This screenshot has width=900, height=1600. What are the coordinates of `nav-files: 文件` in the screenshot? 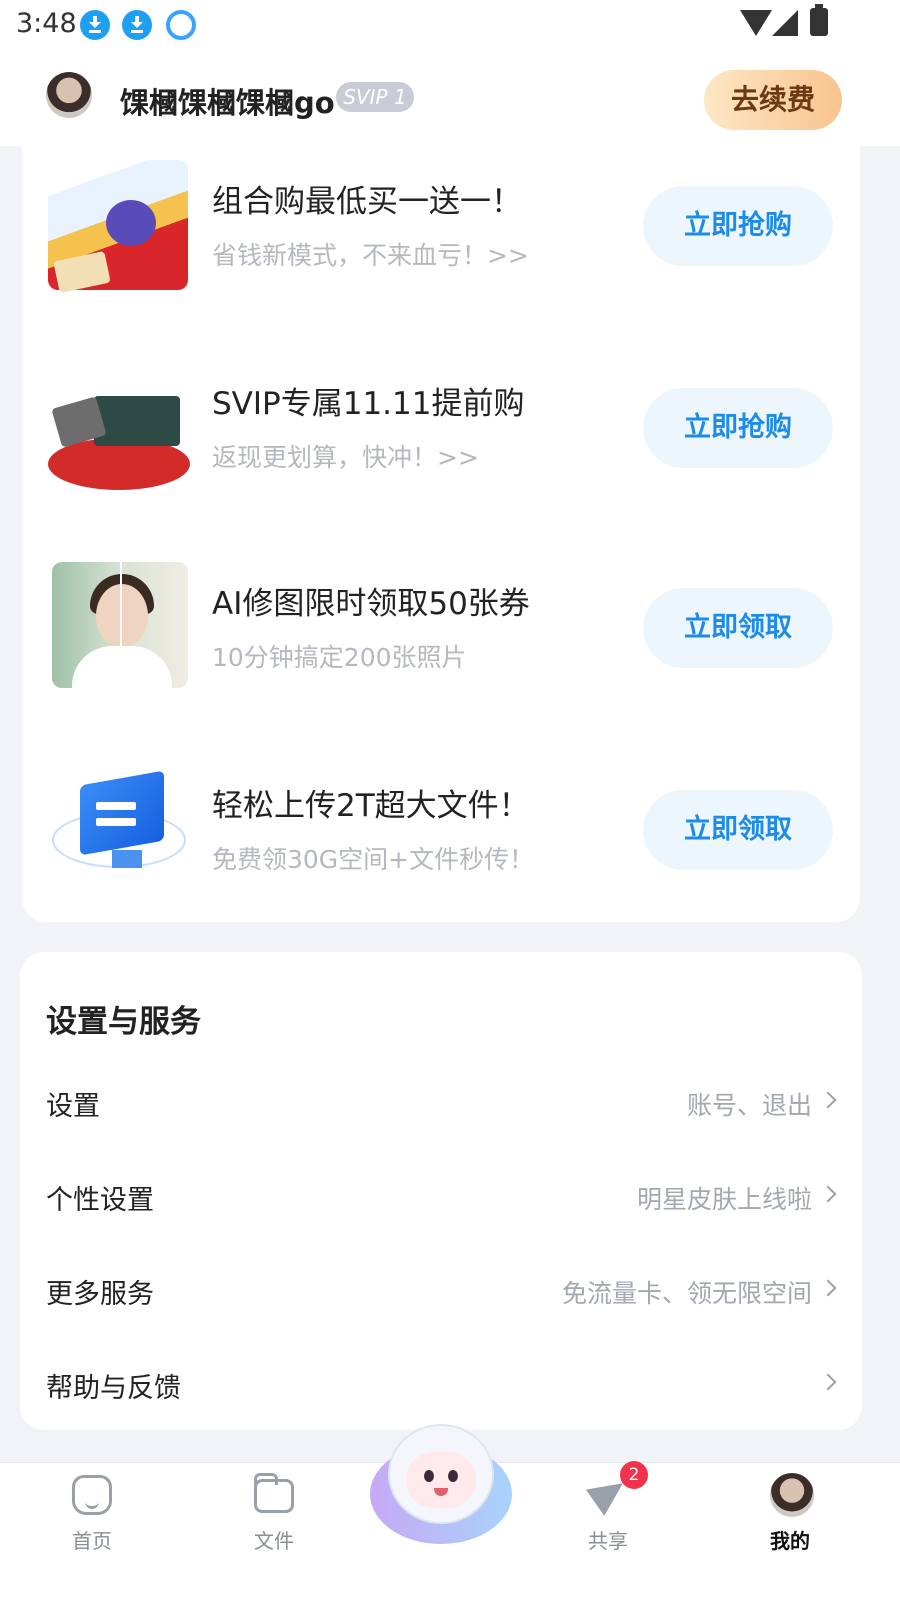 It's located at (274, 1518).